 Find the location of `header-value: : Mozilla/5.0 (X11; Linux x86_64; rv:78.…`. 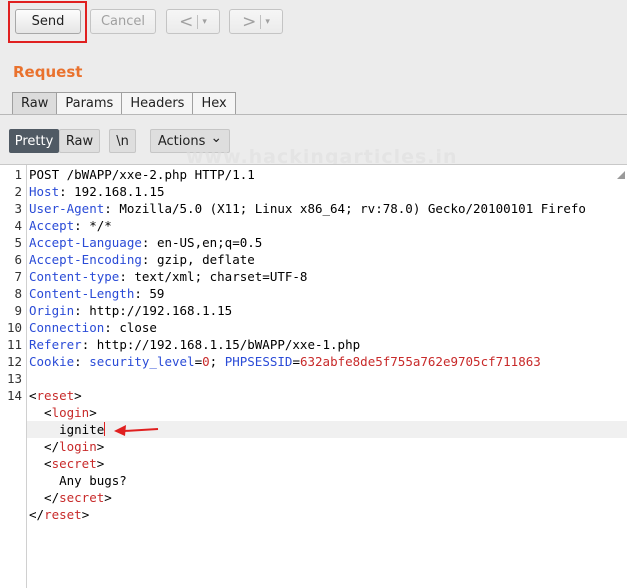

header-value: : Mozilla/5.0 (X11; Linux x86_64; rv:78.… is located at coordinates (345, 208).